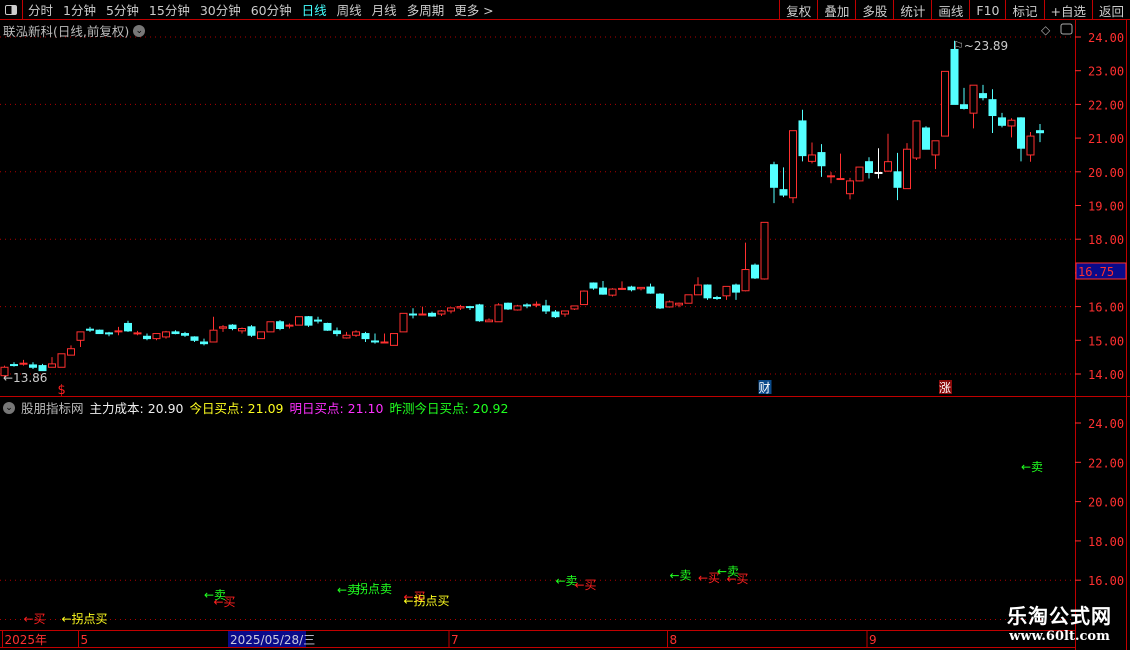  What do you see at coordinates (374, 588) in the screenshot?
I see `signal-sell: 拐点卖` at bounding box center [374, 588].